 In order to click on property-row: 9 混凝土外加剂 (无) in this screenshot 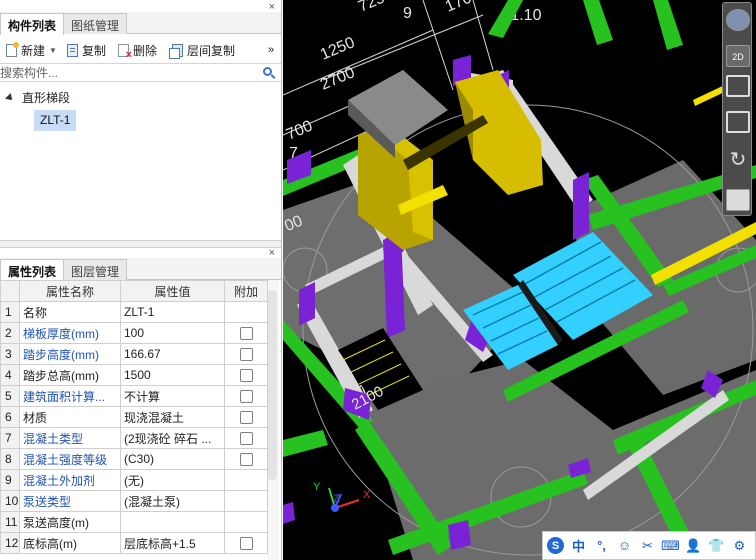, I will do `click(134, 480)`.